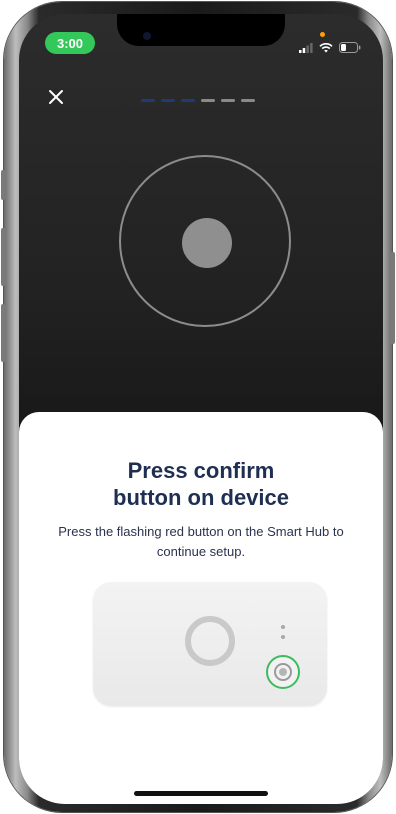 This screenshot has width=396, height=814. Describe the element at coordinates (326, 47) in the screenshot. I see `wifi-icon` at that location.